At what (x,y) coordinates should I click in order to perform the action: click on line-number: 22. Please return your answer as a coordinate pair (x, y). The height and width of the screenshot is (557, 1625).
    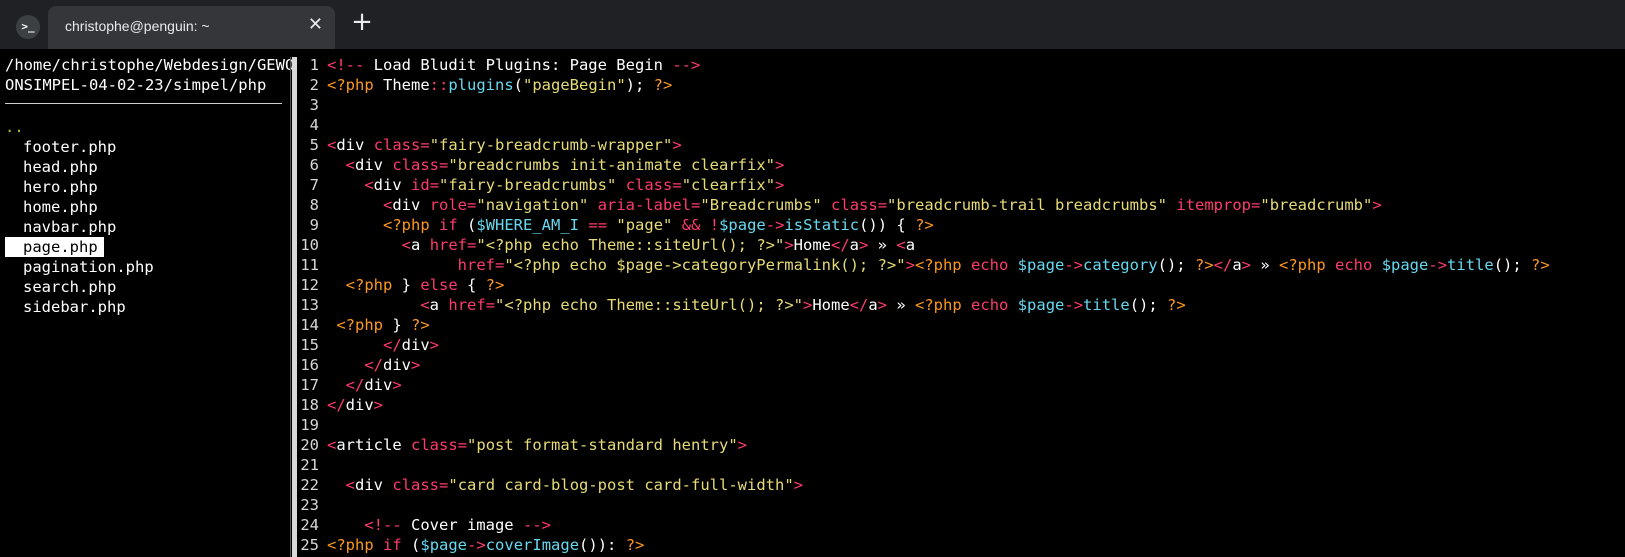
    Looking at the image, I should click on (309, 485).